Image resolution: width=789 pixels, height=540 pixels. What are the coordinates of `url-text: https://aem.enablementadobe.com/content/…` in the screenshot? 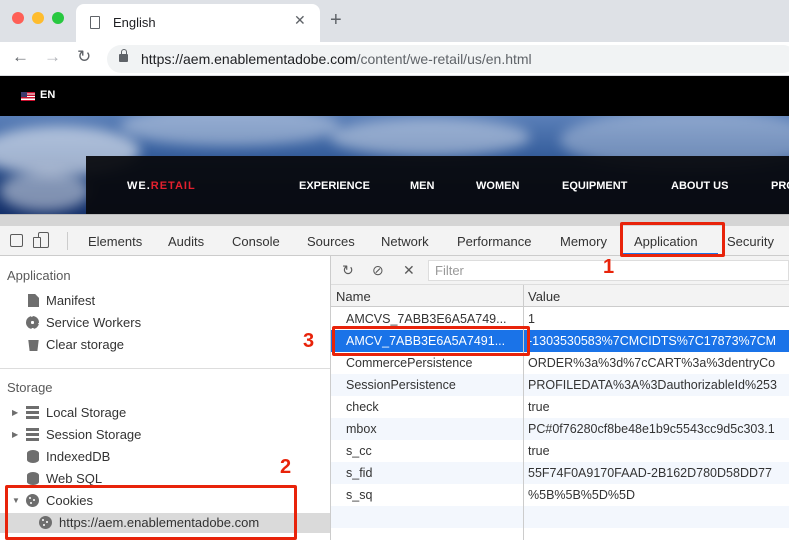 It's located at (336, 59).